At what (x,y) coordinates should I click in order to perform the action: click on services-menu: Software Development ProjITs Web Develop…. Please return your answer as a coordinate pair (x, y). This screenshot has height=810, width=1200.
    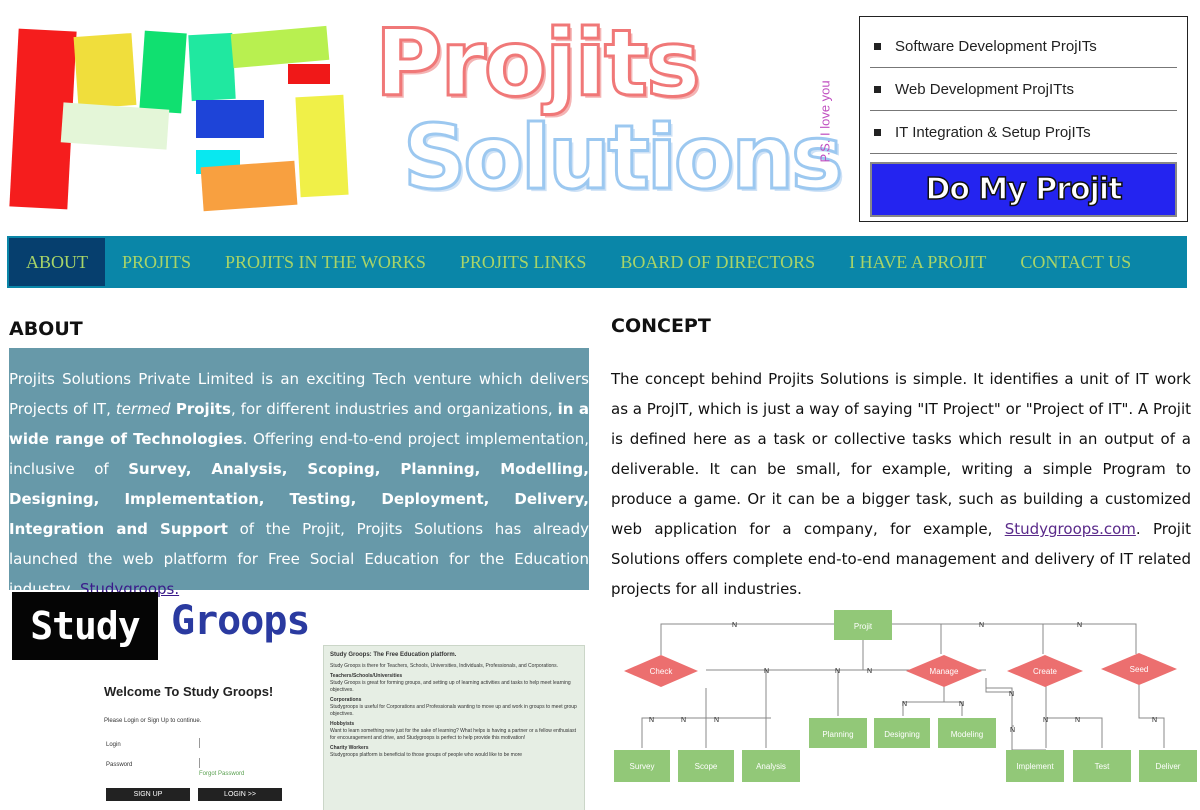
    Looking at the image, I should click on (1023, 119).